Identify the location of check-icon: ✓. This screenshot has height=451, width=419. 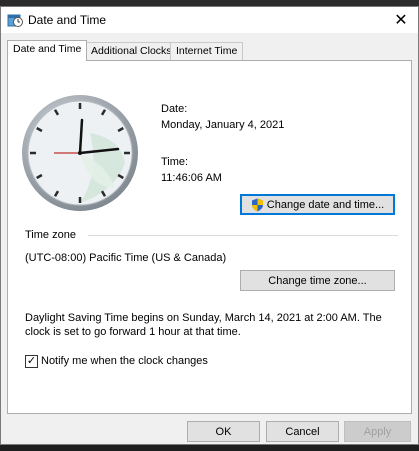
(31, 361).